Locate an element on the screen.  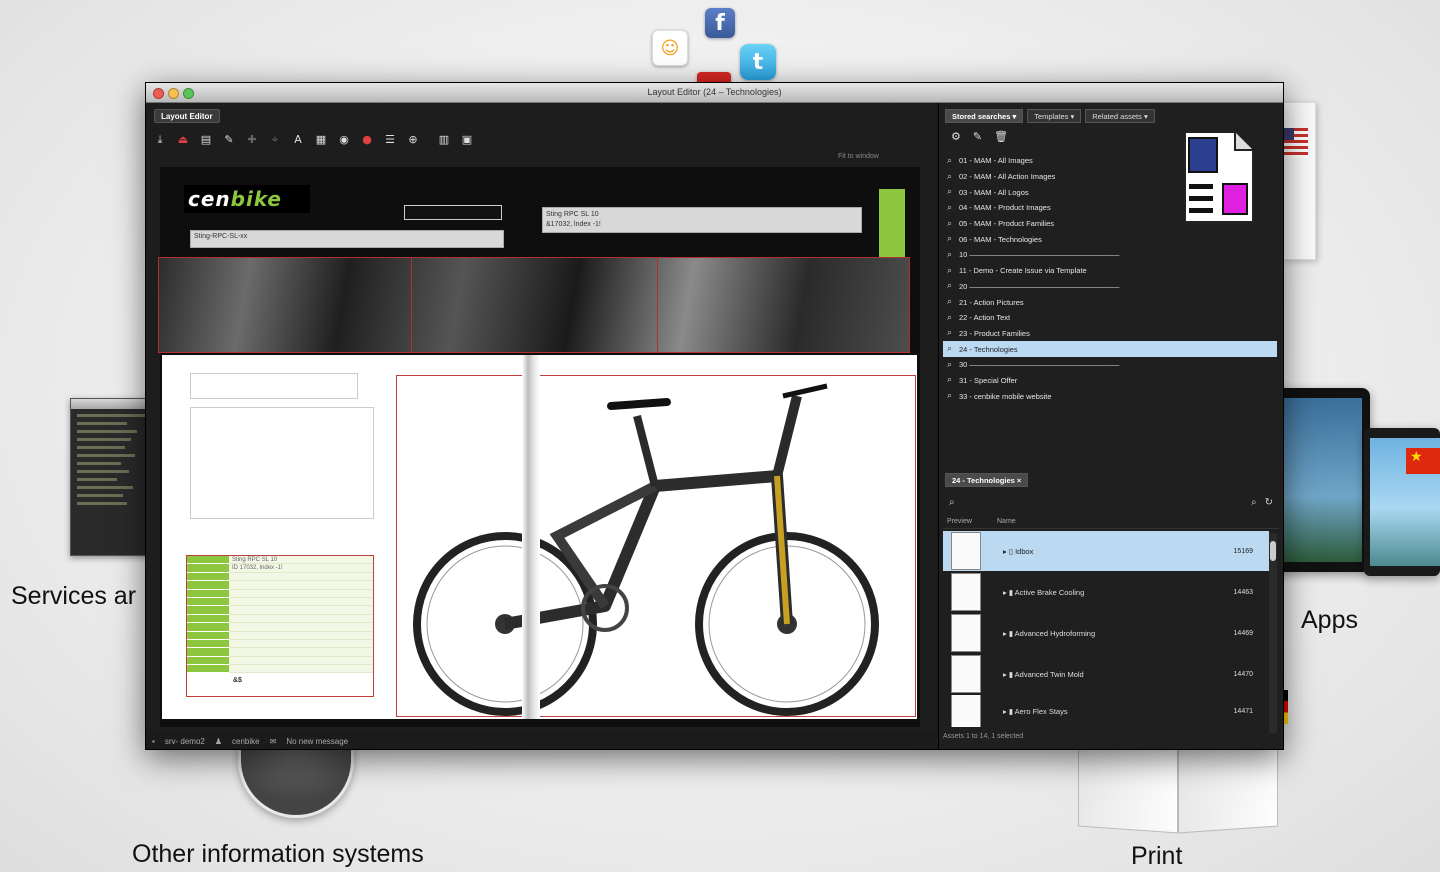
zoom-icon: ⊕ is located at coordinates (413, 140).